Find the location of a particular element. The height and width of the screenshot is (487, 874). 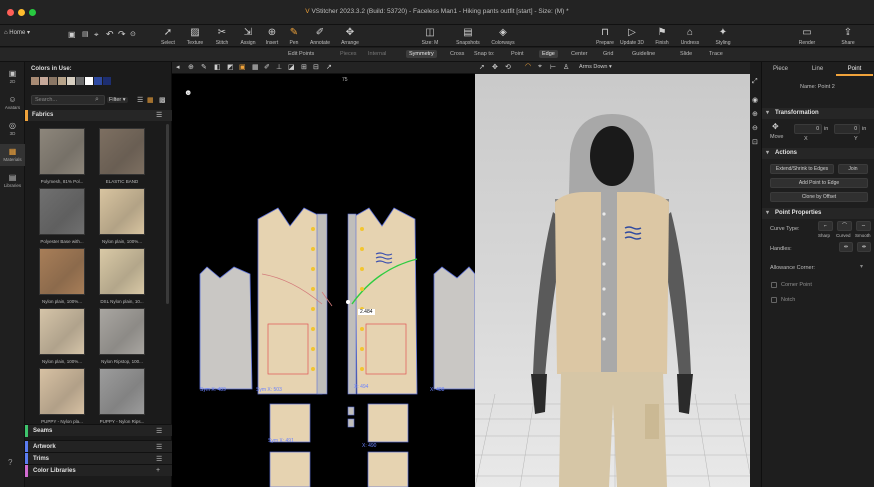

notch-icon: ⊥ is located at coordinates (279, 67).